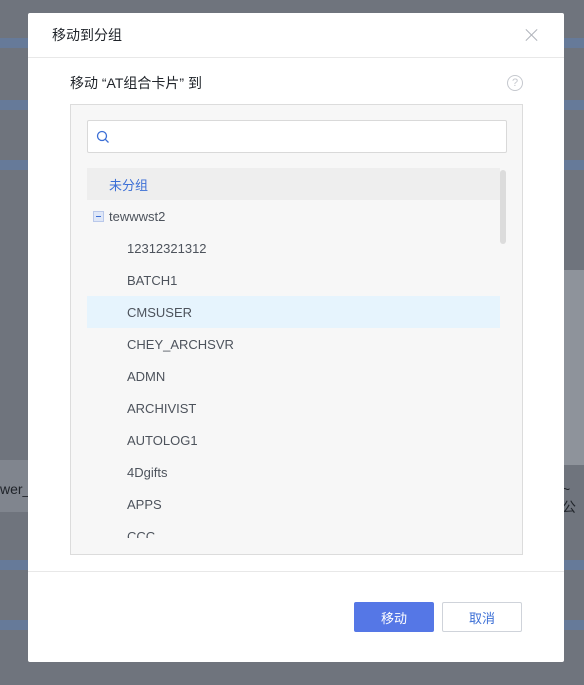 This screenshot has width=584, height=685. Describe the element at coordinates (137, 216) in the screenshot. I see `tree-group-label: tewwwst2` at that location.